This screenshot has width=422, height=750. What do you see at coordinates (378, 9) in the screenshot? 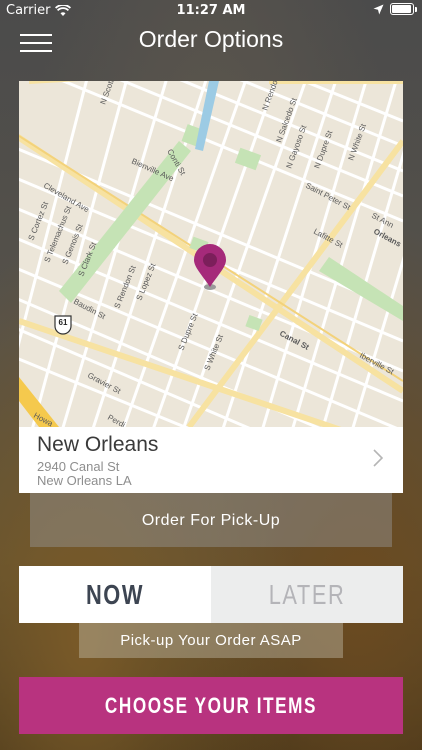
I see `location-arrow-icon` at bounding box center [378, 9].